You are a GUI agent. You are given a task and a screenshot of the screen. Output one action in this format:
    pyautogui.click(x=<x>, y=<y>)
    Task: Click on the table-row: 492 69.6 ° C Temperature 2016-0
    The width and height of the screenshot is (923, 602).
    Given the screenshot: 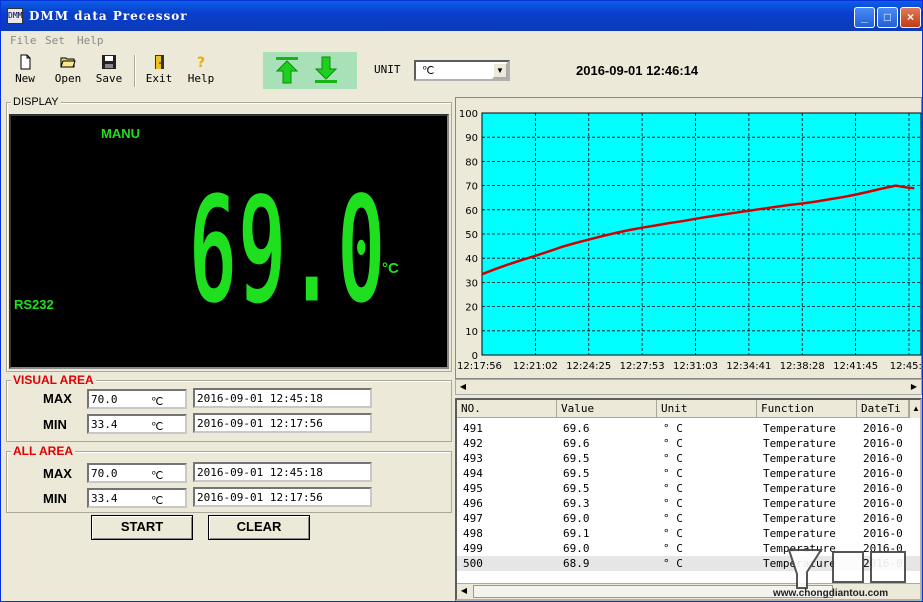 What is the action you would take?
    pyautogui.click(x=688, y=443)
    